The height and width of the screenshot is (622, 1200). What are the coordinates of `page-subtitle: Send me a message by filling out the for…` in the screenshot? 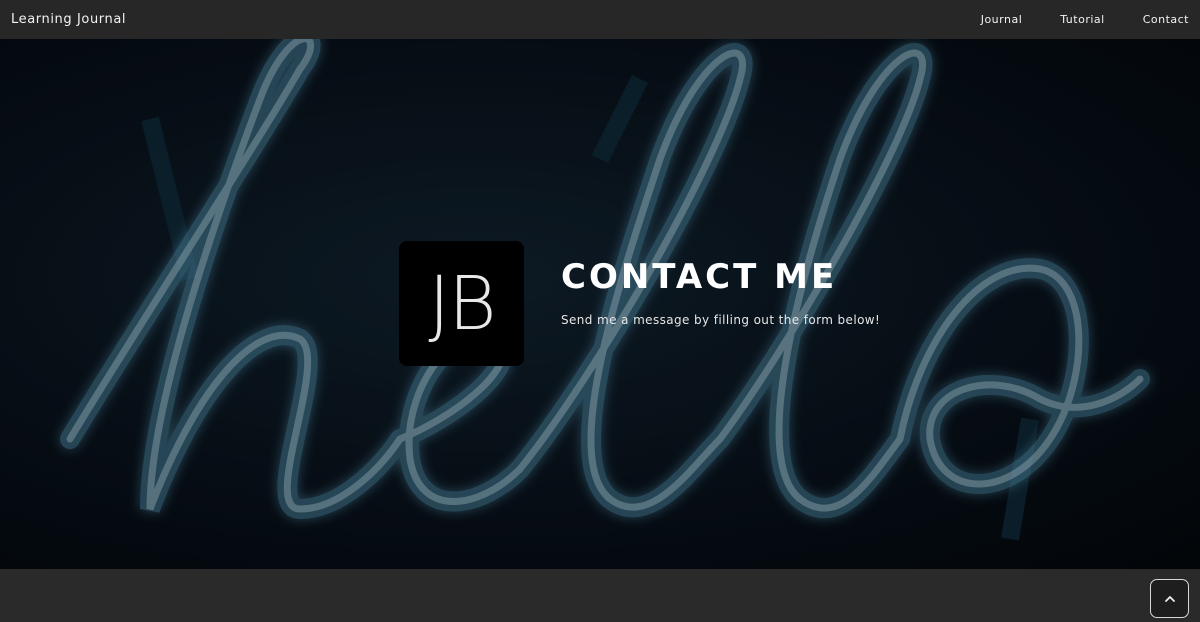 It's located at (721, 320).